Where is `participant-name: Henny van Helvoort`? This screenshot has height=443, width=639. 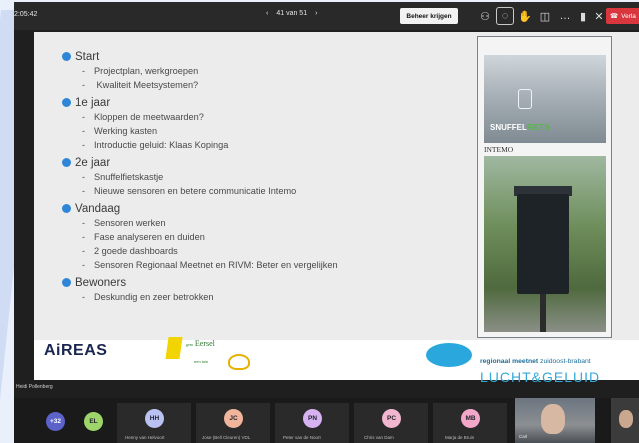
participant-name: Henny van Helvoort is located at coordinates (145, 437).